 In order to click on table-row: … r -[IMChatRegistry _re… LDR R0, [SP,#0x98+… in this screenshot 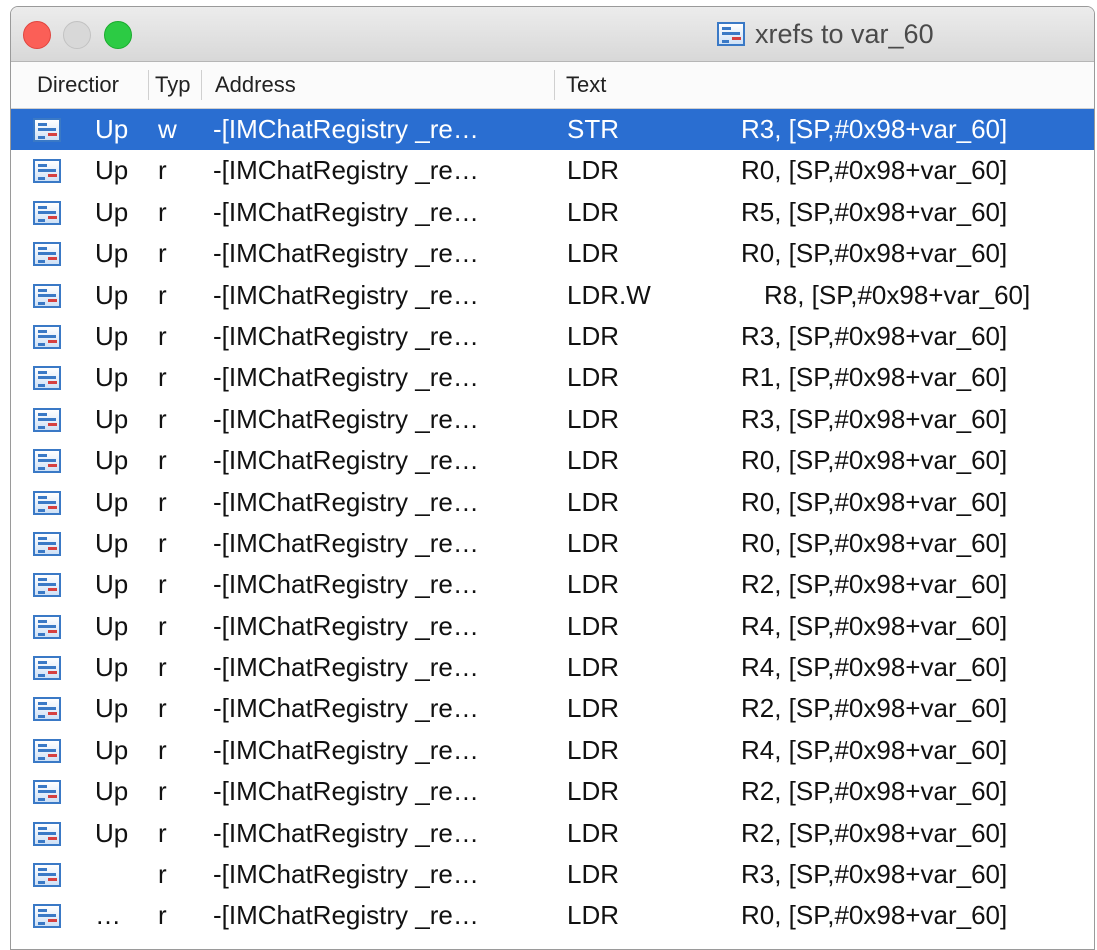, I will do `click(552, 915)`.